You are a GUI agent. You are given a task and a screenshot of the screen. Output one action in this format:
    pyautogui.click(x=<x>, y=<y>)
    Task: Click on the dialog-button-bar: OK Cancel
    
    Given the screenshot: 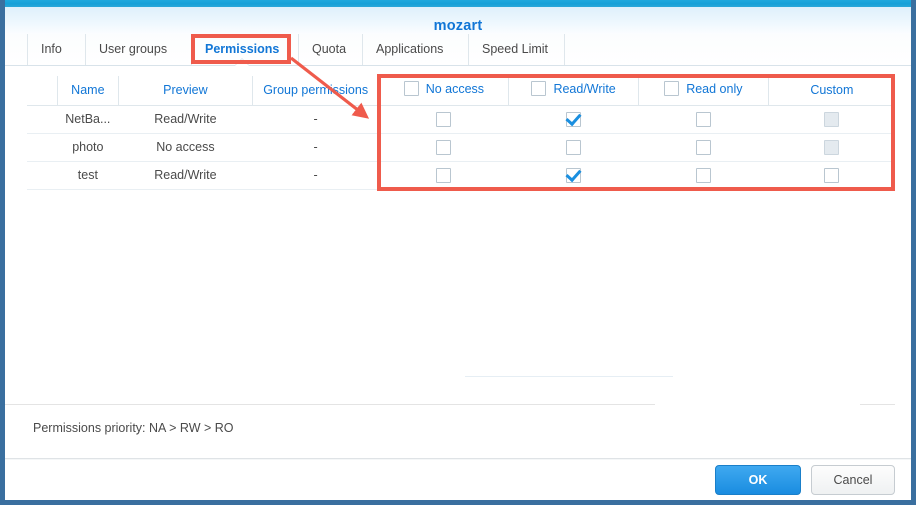 What is the action you would take?
    pyautogui.click(x=805, y=480)
    